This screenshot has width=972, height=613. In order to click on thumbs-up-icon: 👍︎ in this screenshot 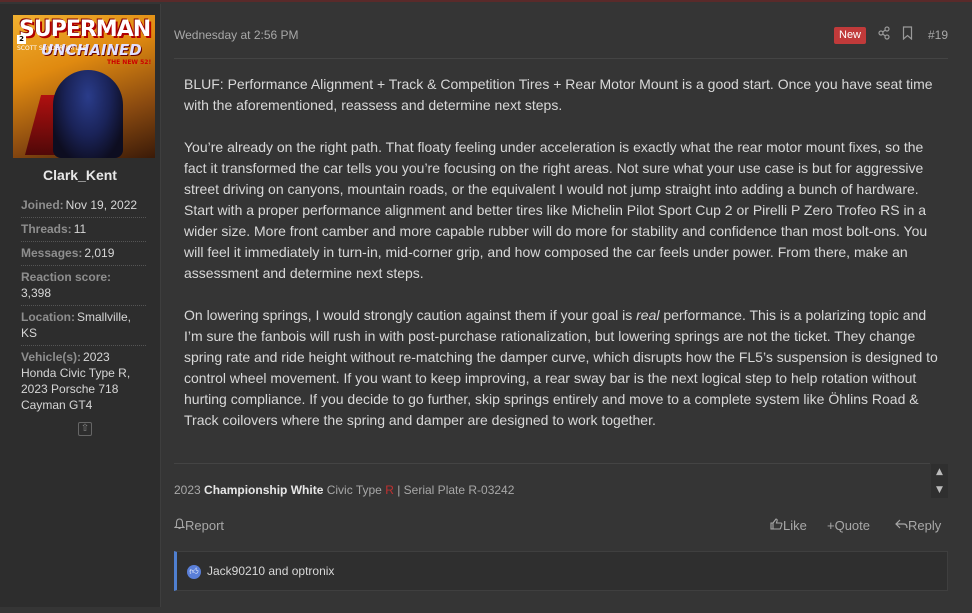, I will do `click(194, 572)`.